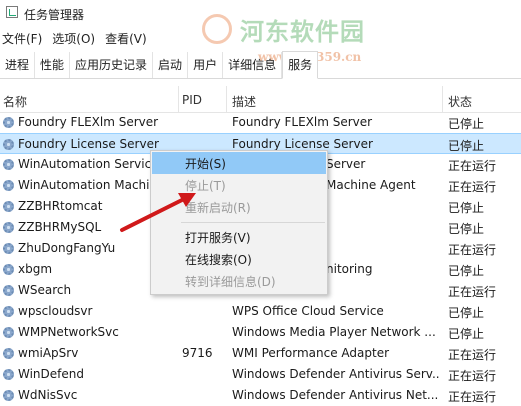 This screenshot has height=406, width=521. I want to click on column-header: 名称 PID 描述 状态, so click(260, 99).